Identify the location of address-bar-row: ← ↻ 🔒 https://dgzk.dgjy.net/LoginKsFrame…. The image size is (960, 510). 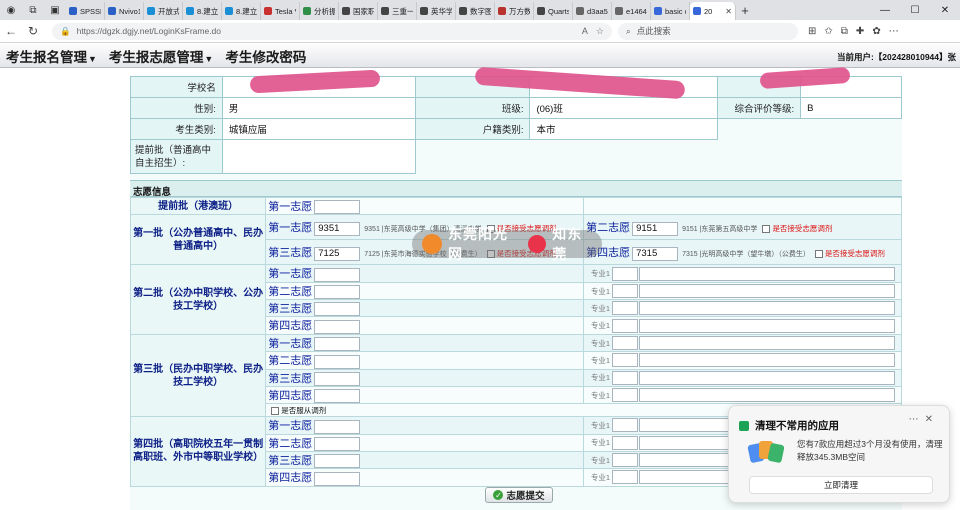
(480, 31).